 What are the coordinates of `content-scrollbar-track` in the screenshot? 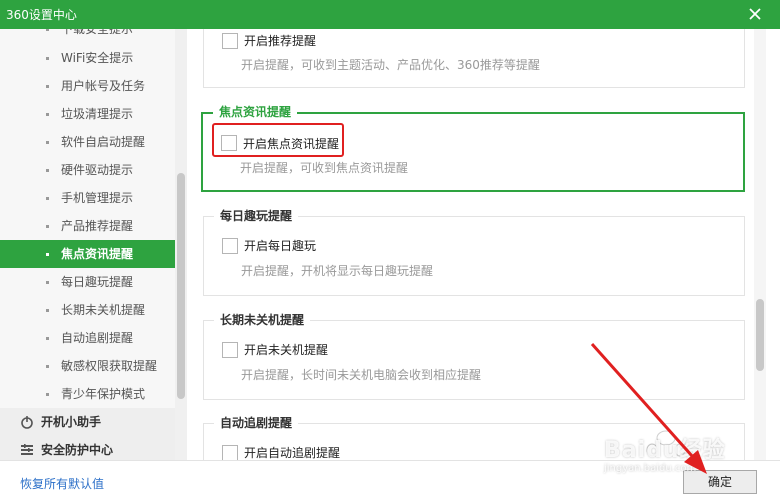 It's located at (760, 244).